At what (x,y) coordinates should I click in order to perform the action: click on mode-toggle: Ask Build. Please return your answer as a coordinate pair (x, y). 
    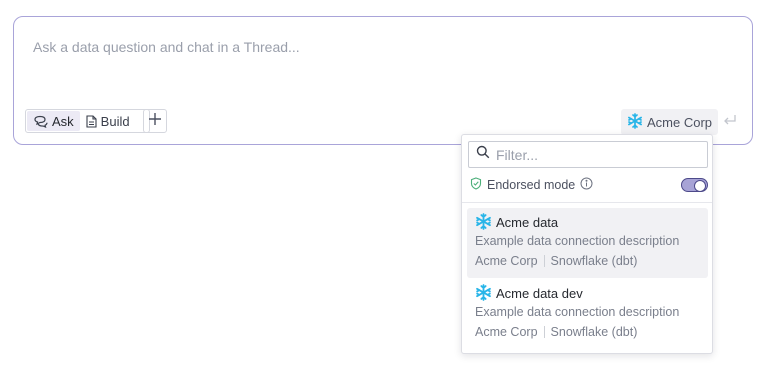
    Looking at the image, I should click on (87, 121).